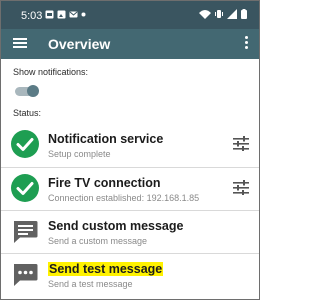 This screenshot has width=320, height=300. What do you see at coordinates (90, 284) in the screenshot?
I see `item-subtitle: Send a test message` at bounding box center [90, 284].